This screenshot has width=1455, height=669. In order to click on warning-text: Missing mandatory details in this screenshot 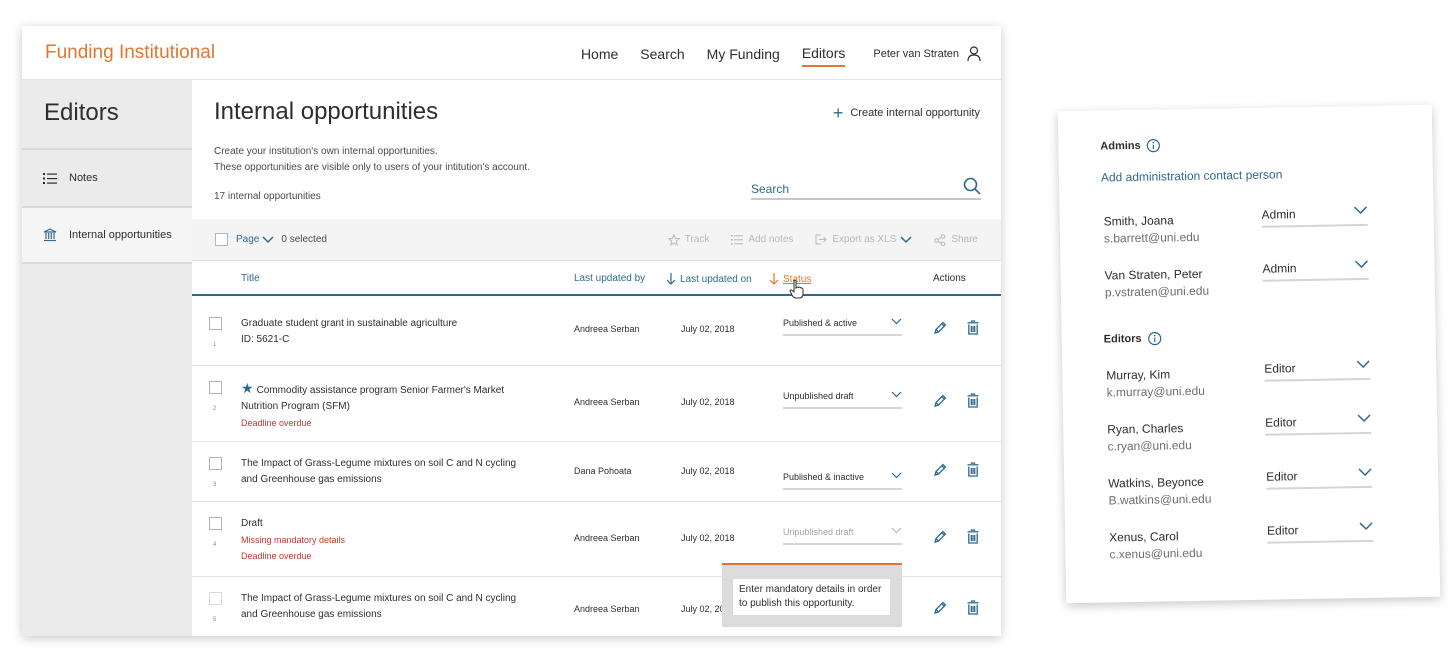, I will do `click(293, 540)`.